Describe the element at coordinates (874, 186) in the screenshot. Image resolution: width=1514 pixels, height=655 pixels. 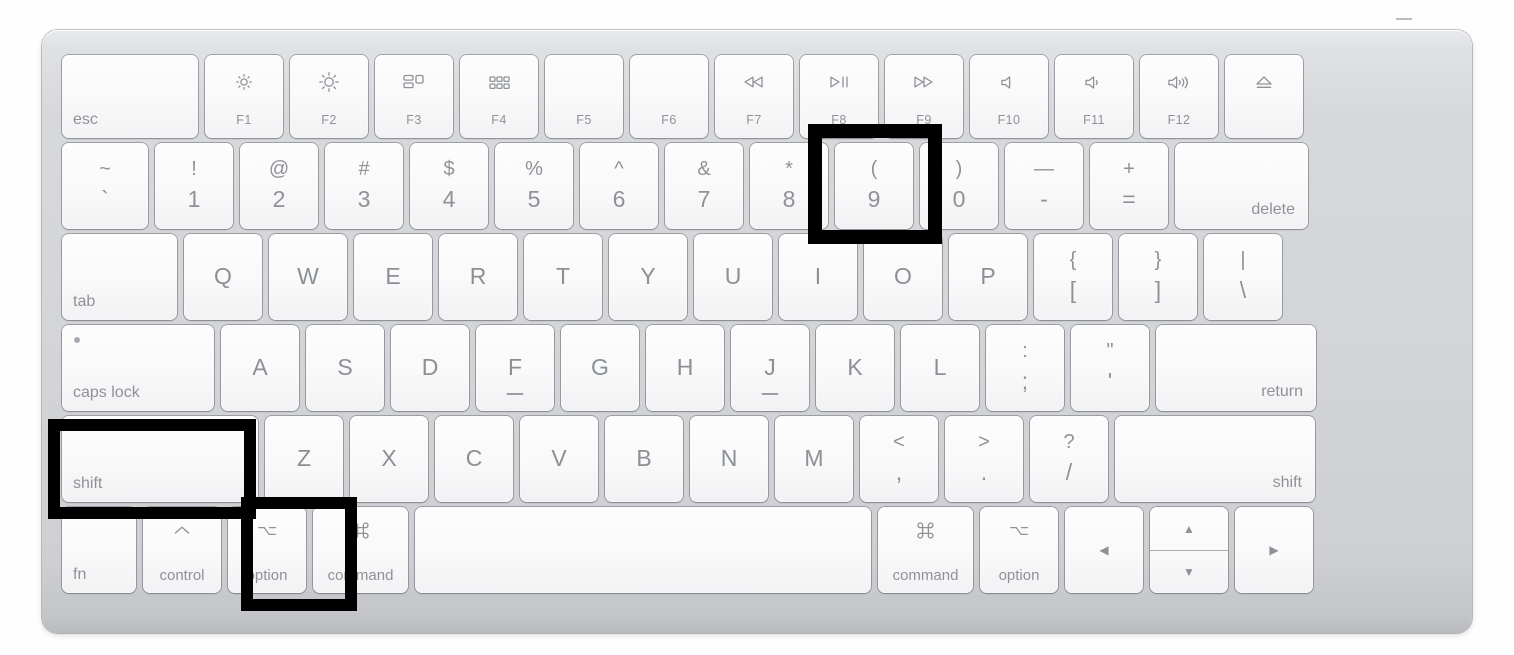
I see `key-9: (9` at that location.